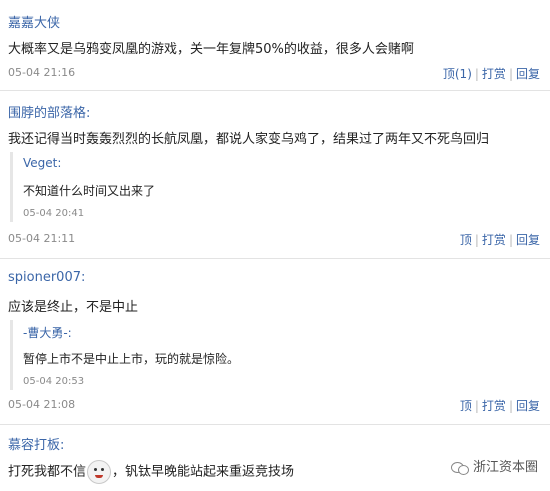 Image resolution: width=550 pixels, height=491 pixels. I want to click on wechat-icon, so click(459, 468).